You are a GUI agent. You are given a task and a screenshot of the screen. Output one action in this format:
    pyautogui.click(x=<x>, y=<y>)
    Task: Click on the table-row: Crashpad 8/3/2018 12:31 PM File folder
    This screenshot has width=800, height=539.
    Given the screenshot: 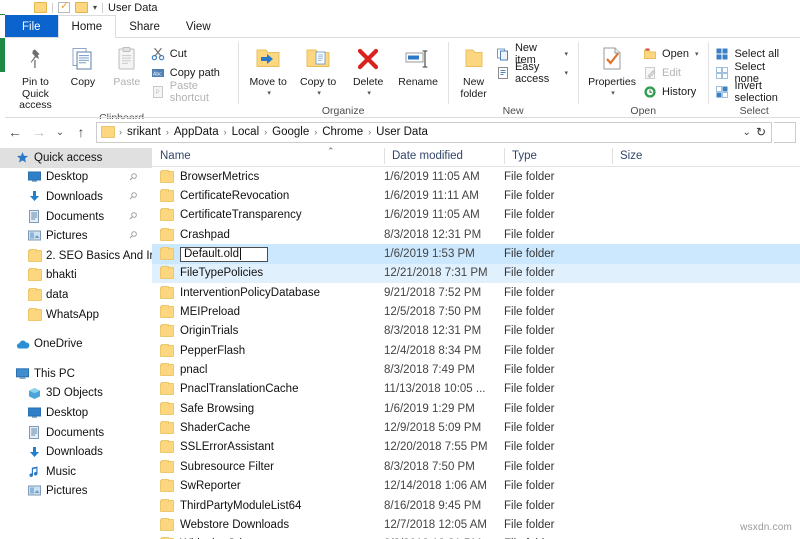 What is the action you would take?
    pyautogui.click(x=476, y=234)
    